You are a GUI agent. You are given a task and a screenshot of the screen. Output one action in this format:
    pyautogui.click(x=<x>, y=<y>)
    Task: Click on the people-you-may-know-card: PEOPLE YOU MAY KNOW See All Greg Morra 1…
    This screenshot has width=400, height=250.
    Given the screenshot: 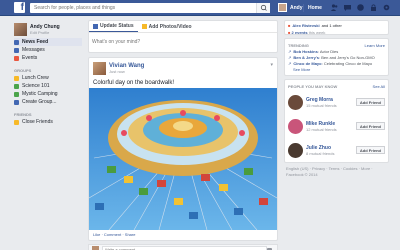 What is the action you would take?
    pyautogui.click(x=336, y=121)
    